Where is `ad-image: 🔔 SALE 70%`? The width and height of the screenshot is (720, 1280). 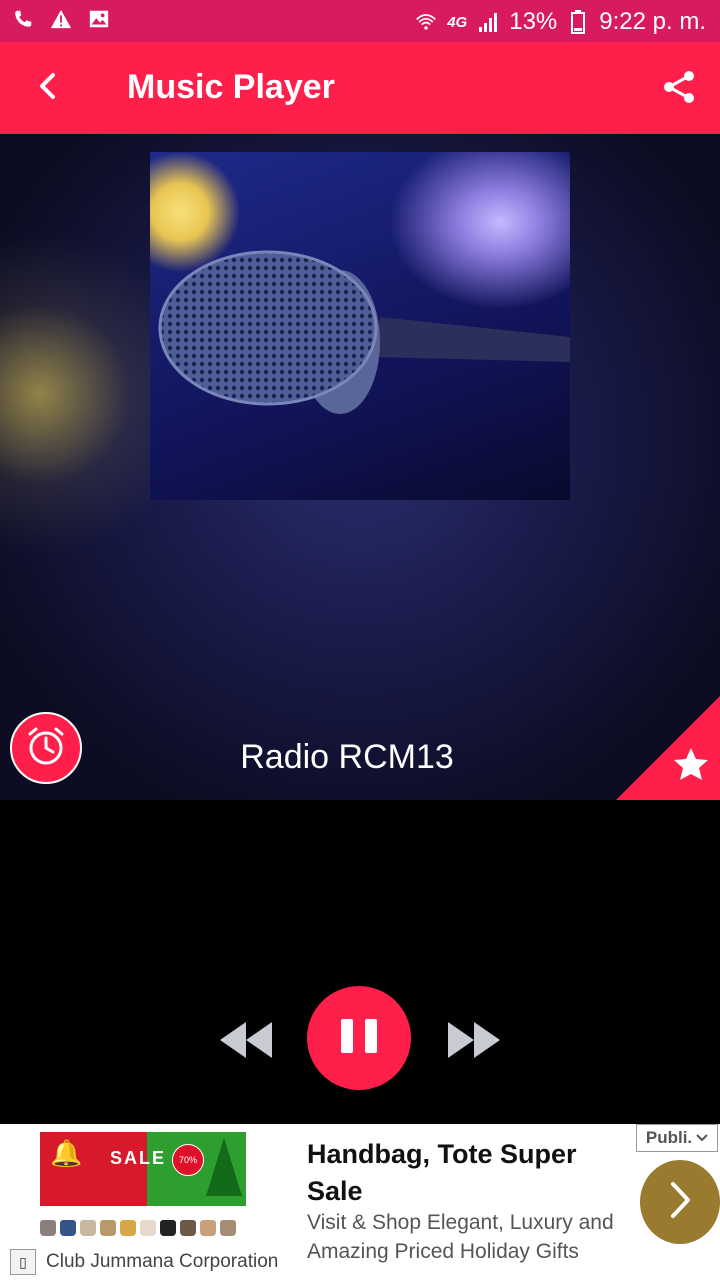
ad-image: 🔔 SALE 70% is located at coordinates (143, 1169).